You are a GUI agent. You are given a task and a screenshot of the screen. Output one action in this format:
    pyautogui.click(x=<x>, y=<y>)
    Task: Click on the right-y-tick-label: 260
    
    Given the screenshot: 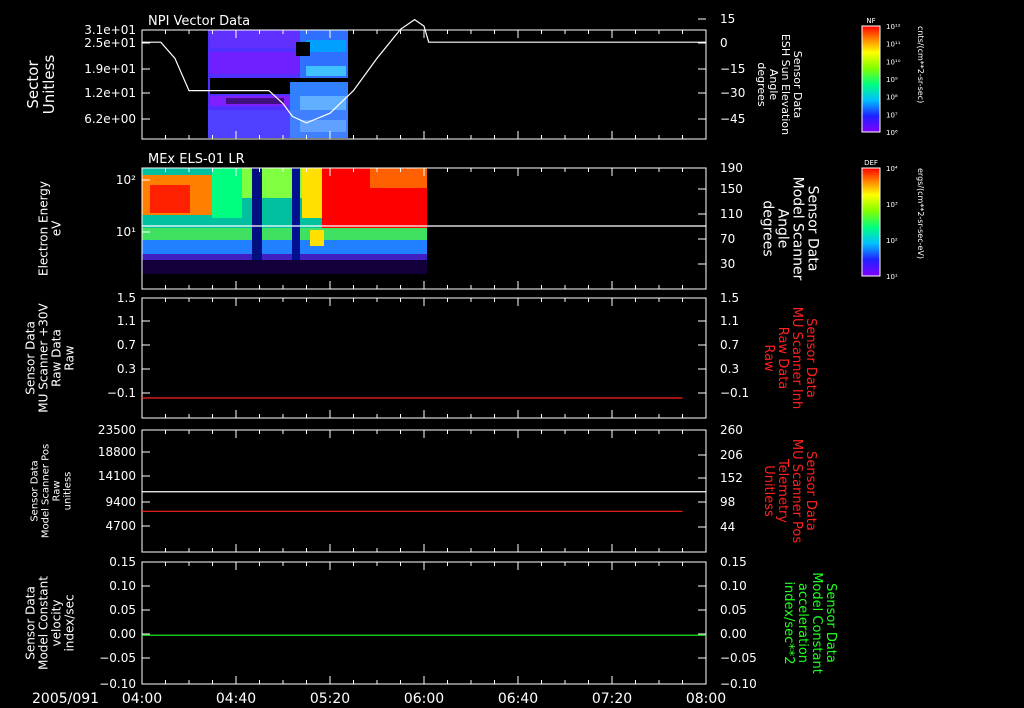 What is the action you would take?
    pyautogui.click(x=731, y=430)
    